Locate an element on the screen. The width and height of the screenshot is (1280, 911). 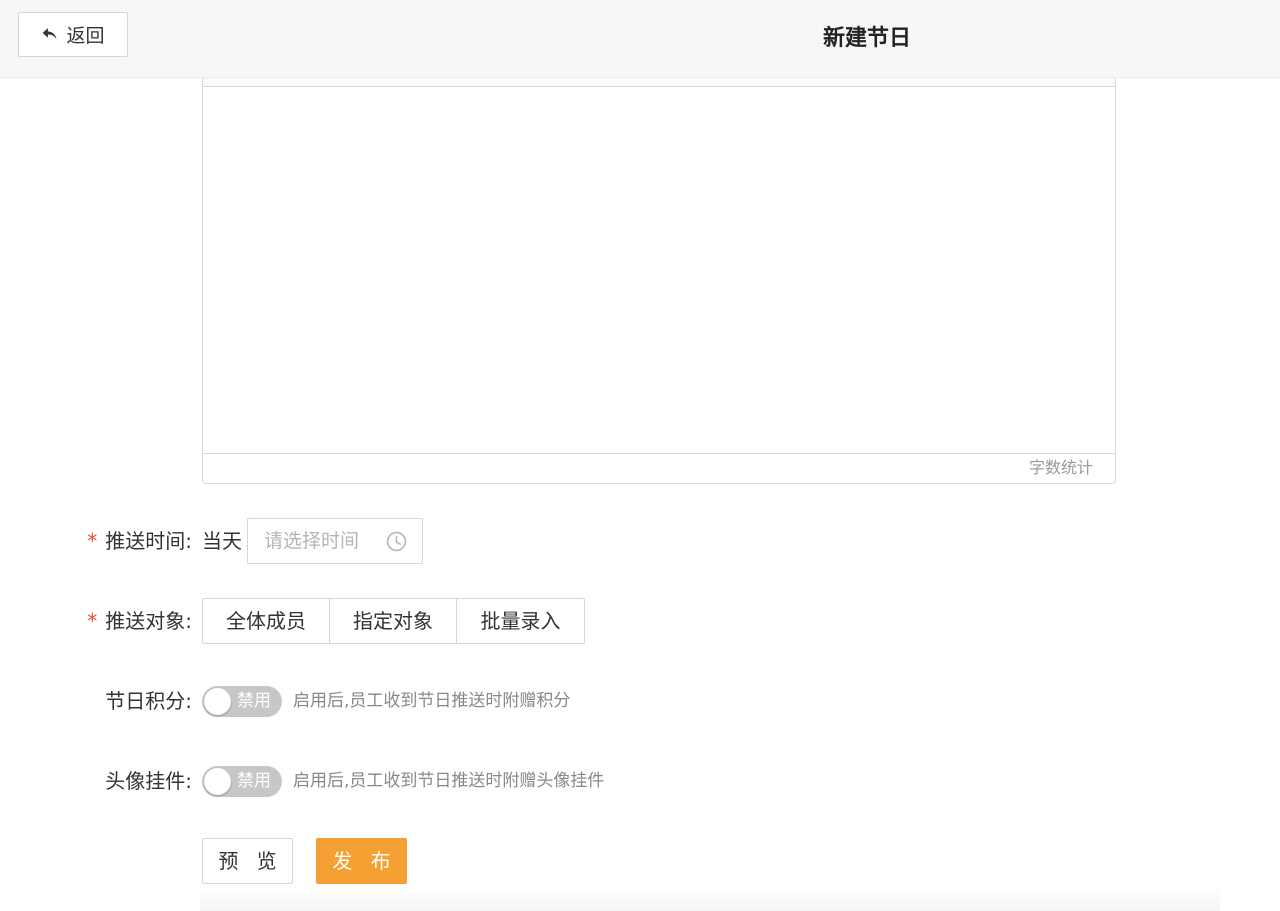
time-picker-input: 请选择时间 is located at coordinates (335, 541).